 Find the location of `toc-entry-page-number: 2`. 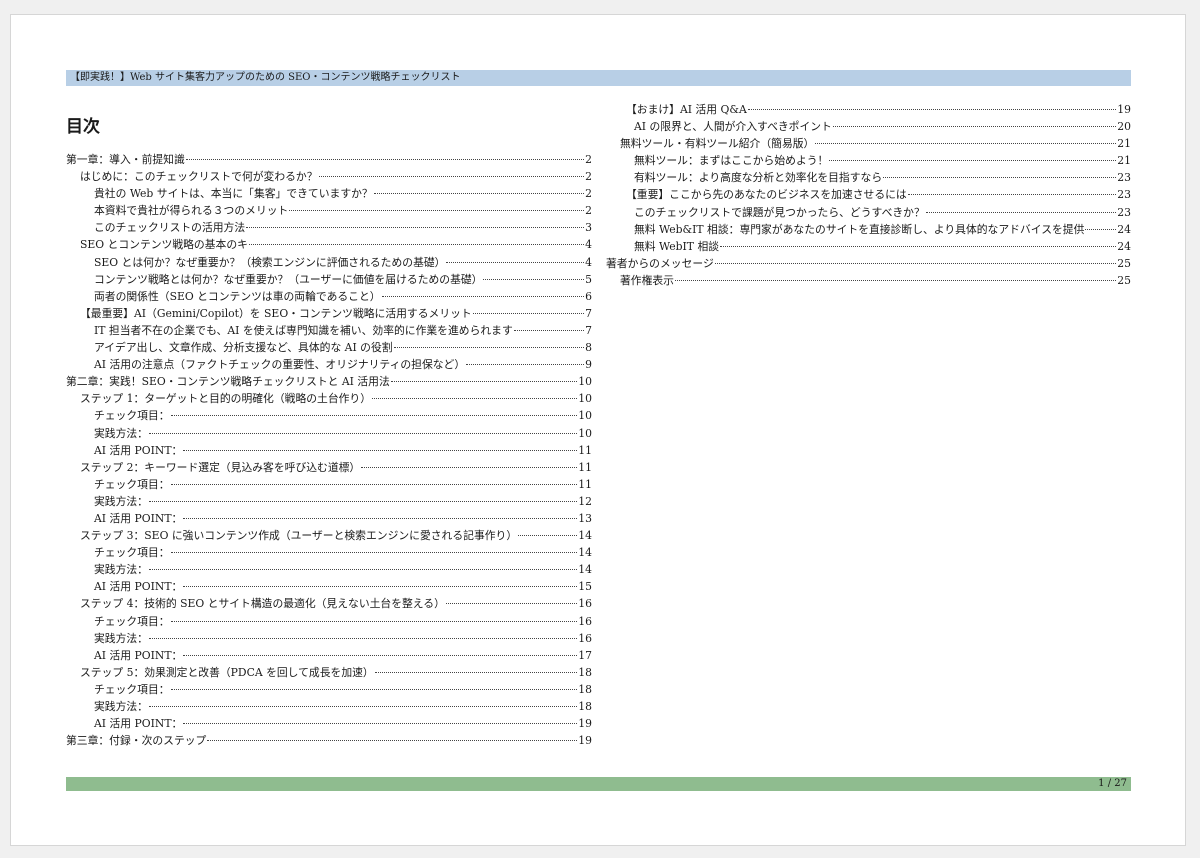

toc-entry-page-number: 2 is located at coordinates (588, 194).